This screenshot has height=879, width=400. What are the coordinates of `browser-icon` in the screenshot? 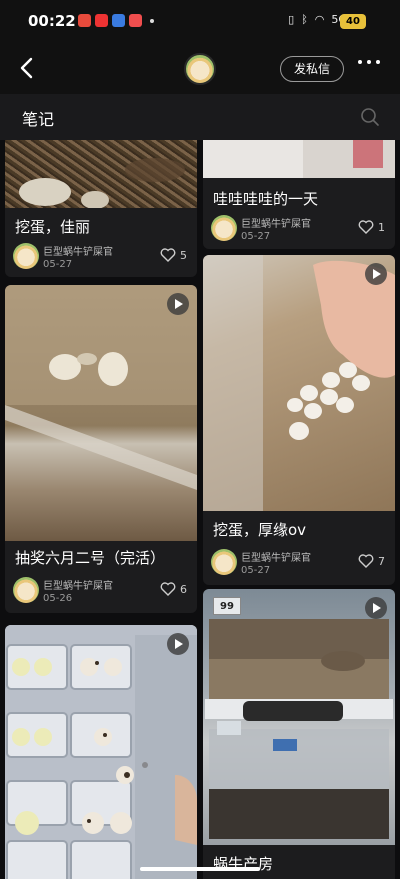 It's located at (118, 20).